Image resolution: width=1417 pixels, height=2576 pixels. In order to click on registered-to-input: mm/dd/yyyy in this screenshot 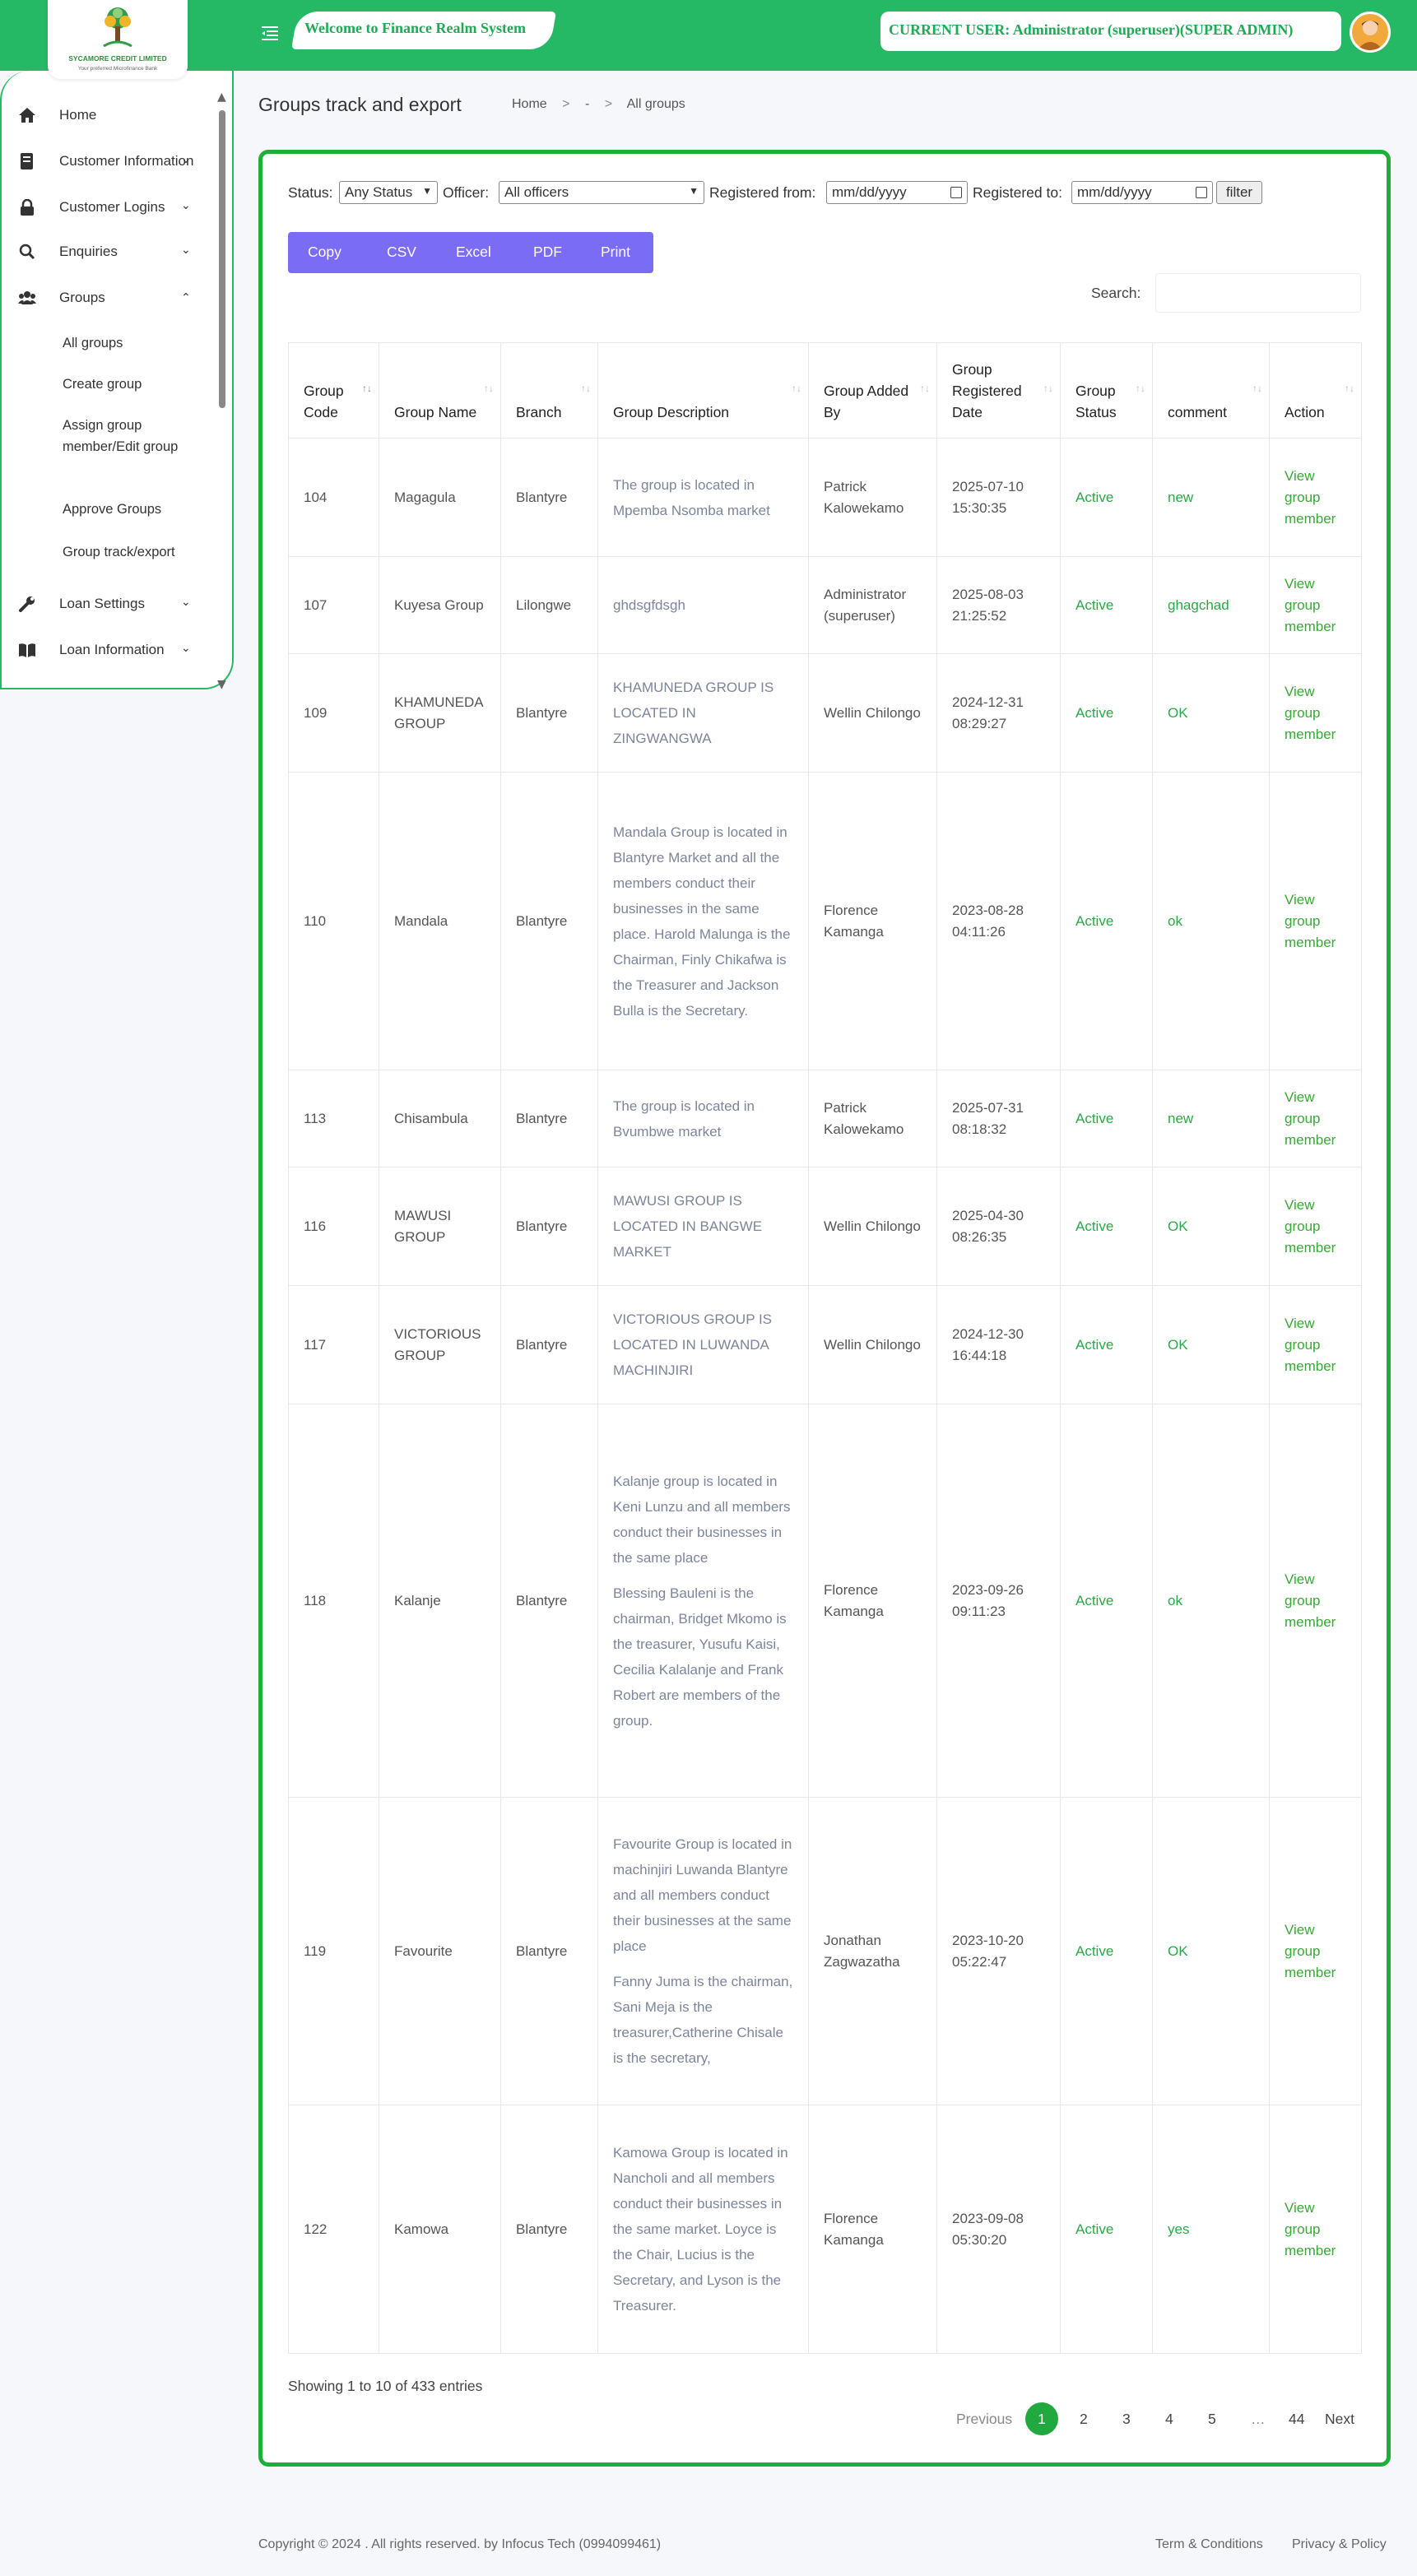, I will do `click(1142, 192)`.